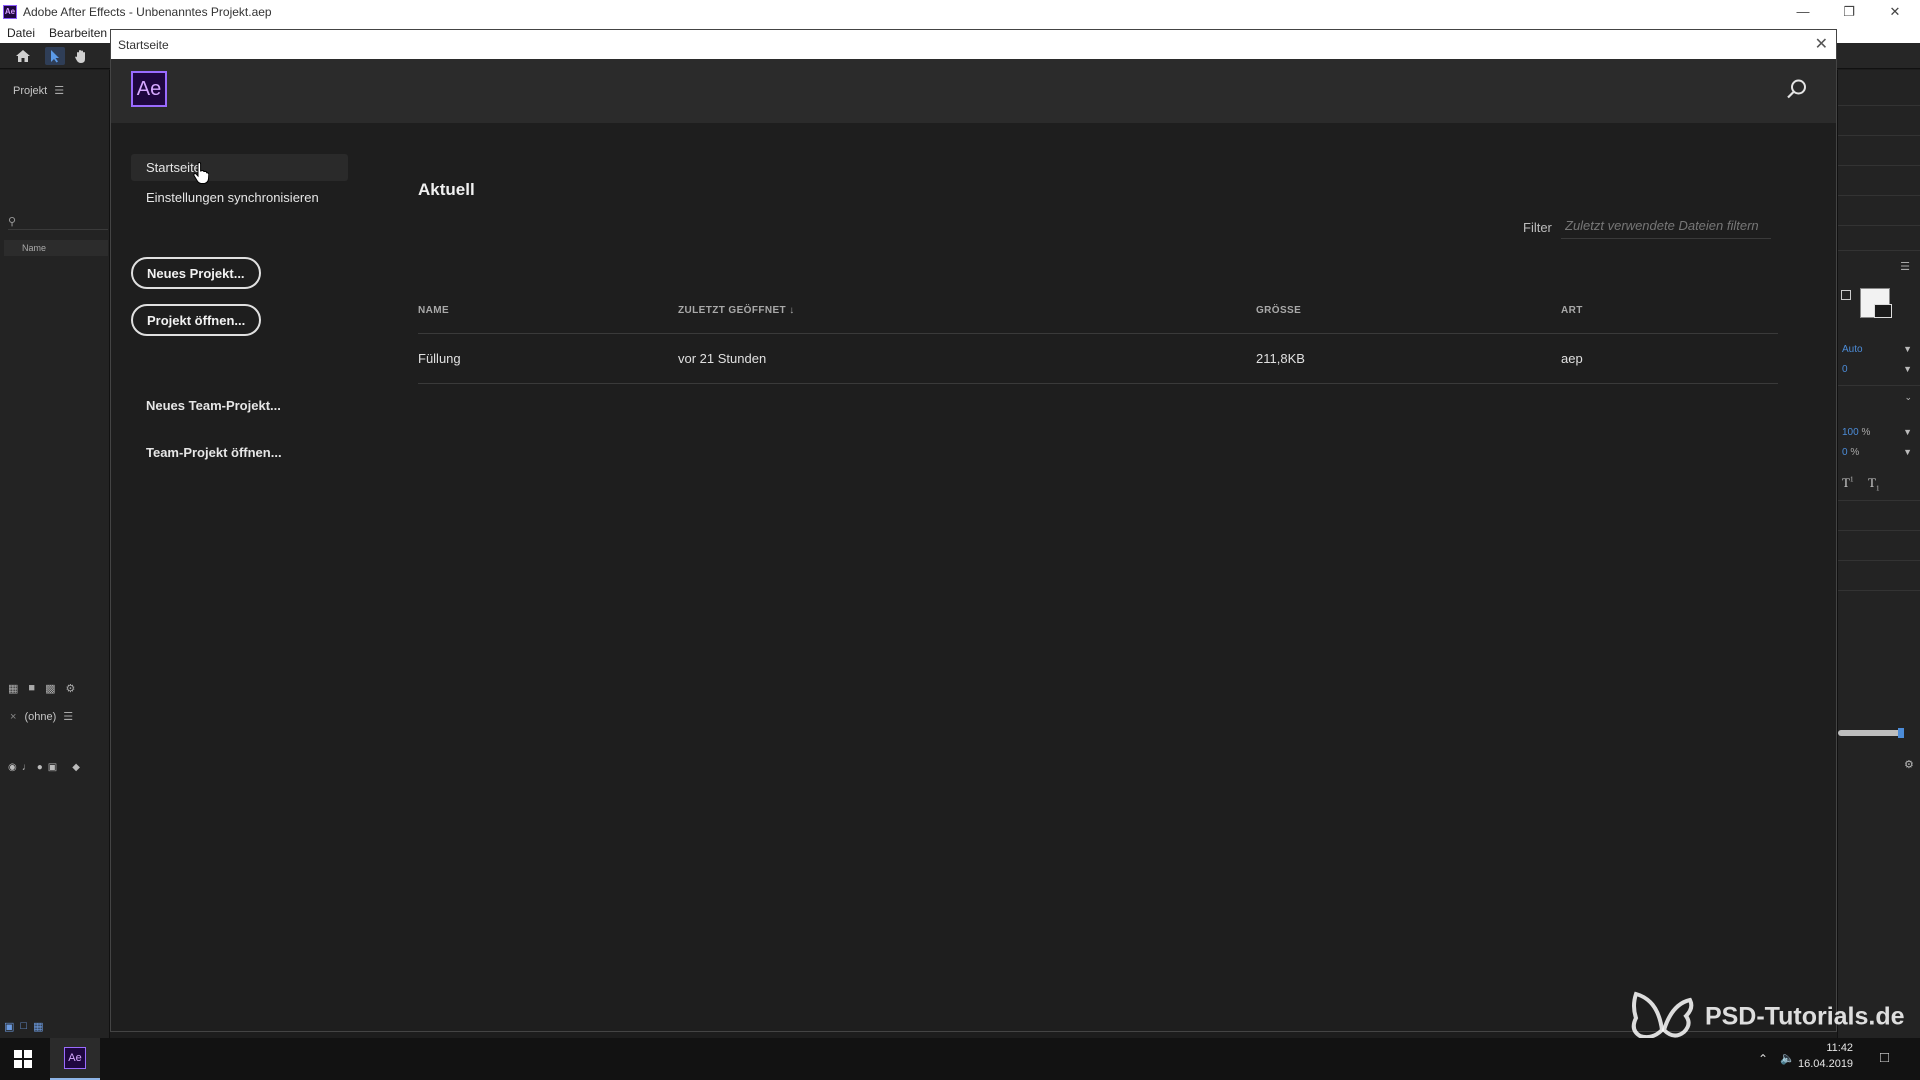  I want to click on timeline-switch-icons: ◉ ♩ ● ▣ ◆, so click(56, 770).